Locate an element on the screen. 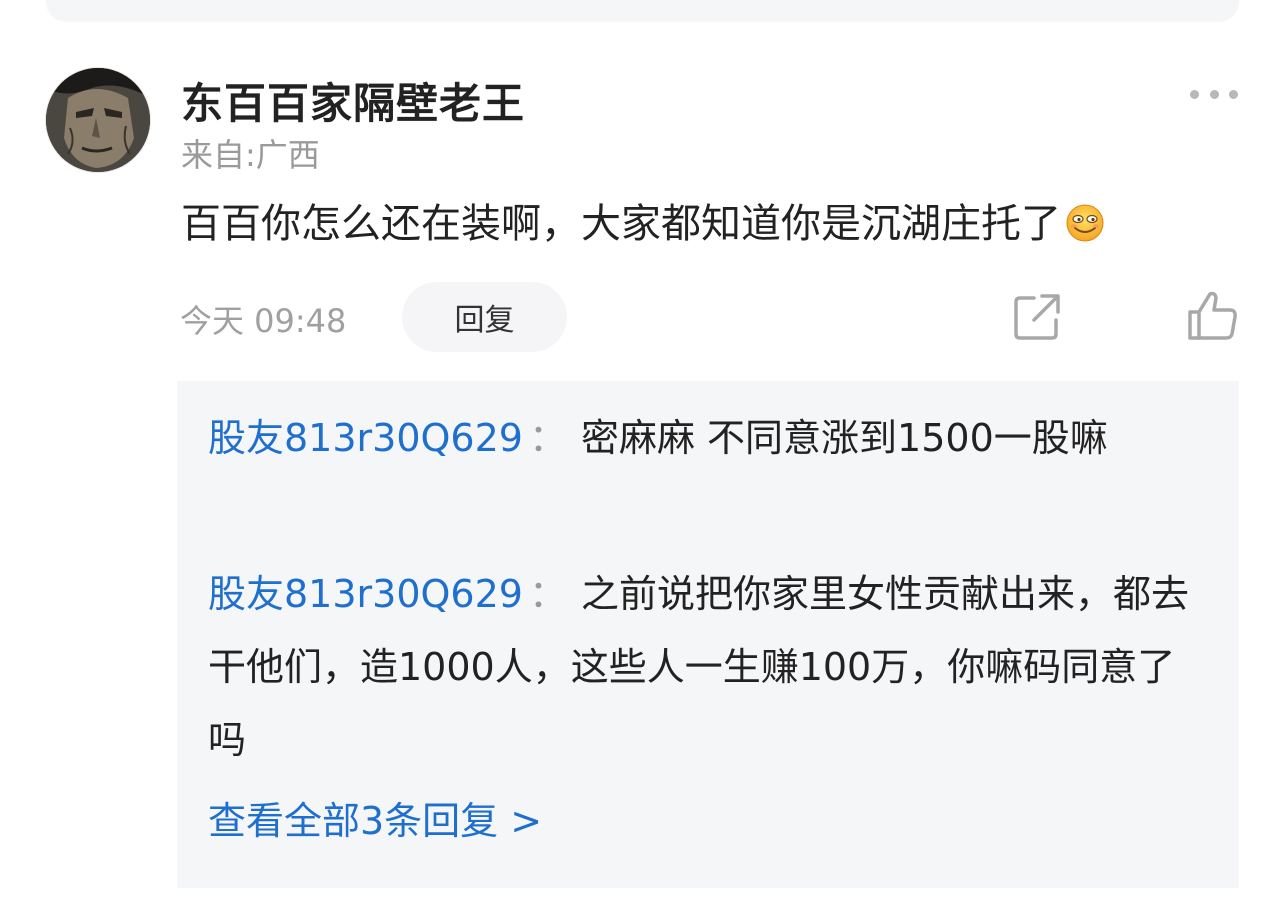 The width and height of the screenshot is (1284, 920). avatar-image is located at coordinates (98, 120).